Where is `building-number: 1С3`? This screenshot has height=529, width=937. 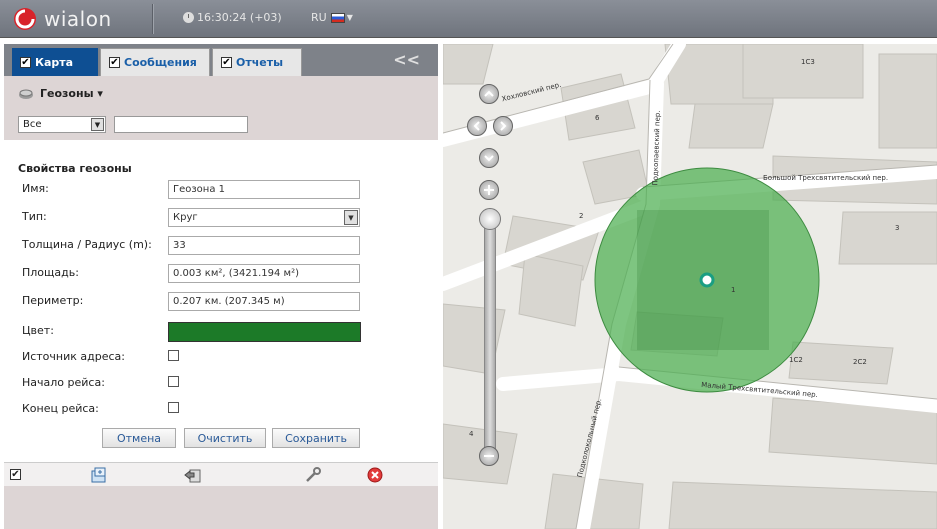
building-number: 1С3 is located at coordinates (808, 62).